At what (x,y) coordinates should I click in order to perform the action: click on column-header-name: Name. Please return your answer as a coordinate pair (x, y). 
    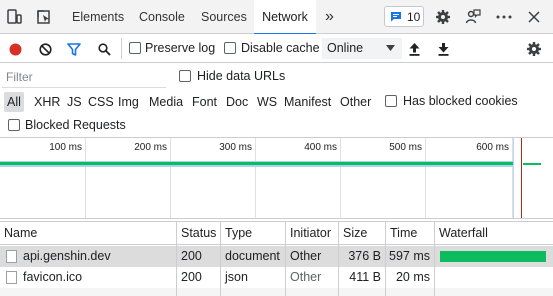
    Looking at the image, I should click on (18, 233).